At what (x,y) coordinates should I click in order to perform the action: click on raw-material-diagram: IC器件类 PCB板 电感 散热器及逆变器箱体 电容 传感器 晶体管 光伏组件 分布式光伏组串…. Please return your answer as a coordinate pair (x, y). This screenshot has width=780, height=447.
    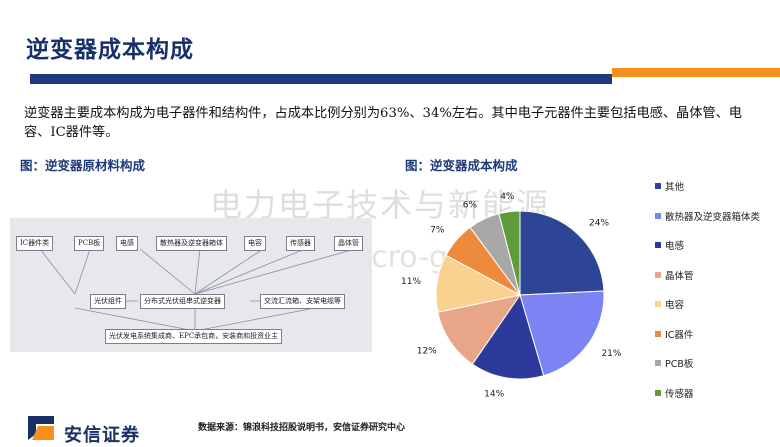
    Looking at the image, I should click on (191, 285).